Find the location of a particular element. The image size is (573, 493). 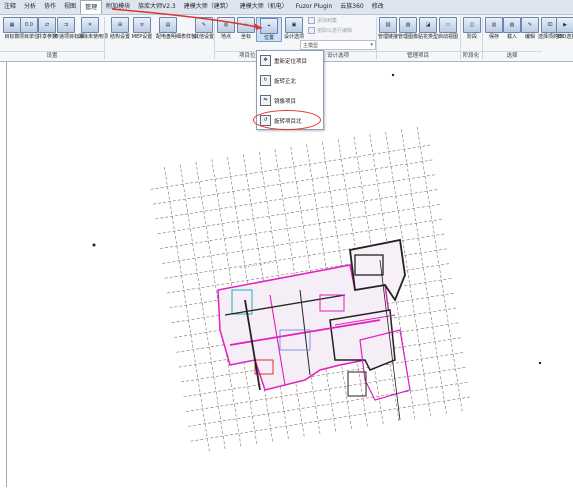

highlight-ellipse is located at coordinates (287, 120).